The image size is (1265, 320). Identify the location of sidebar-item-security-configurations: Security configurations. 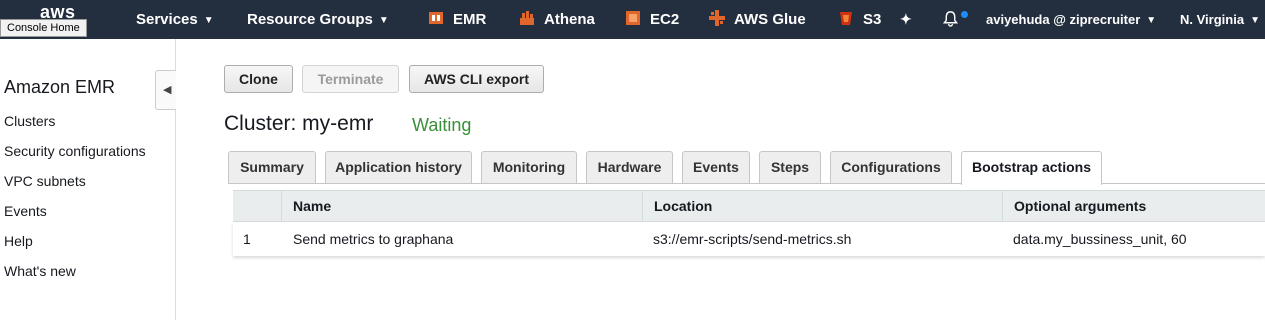
(75, 151).